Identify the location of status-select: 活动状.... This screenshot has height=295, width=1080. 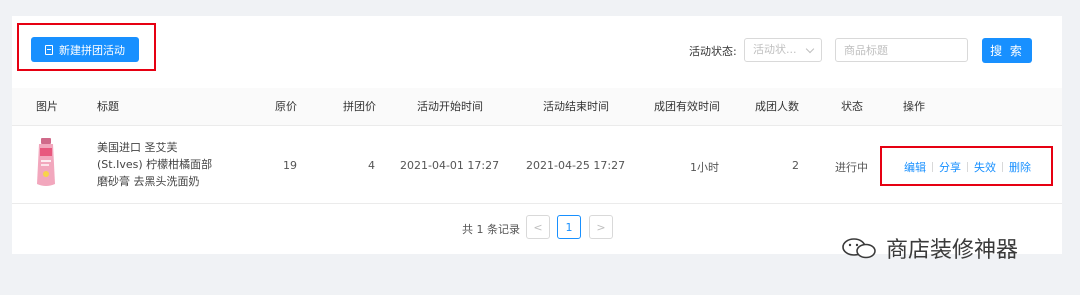
(783, 50).